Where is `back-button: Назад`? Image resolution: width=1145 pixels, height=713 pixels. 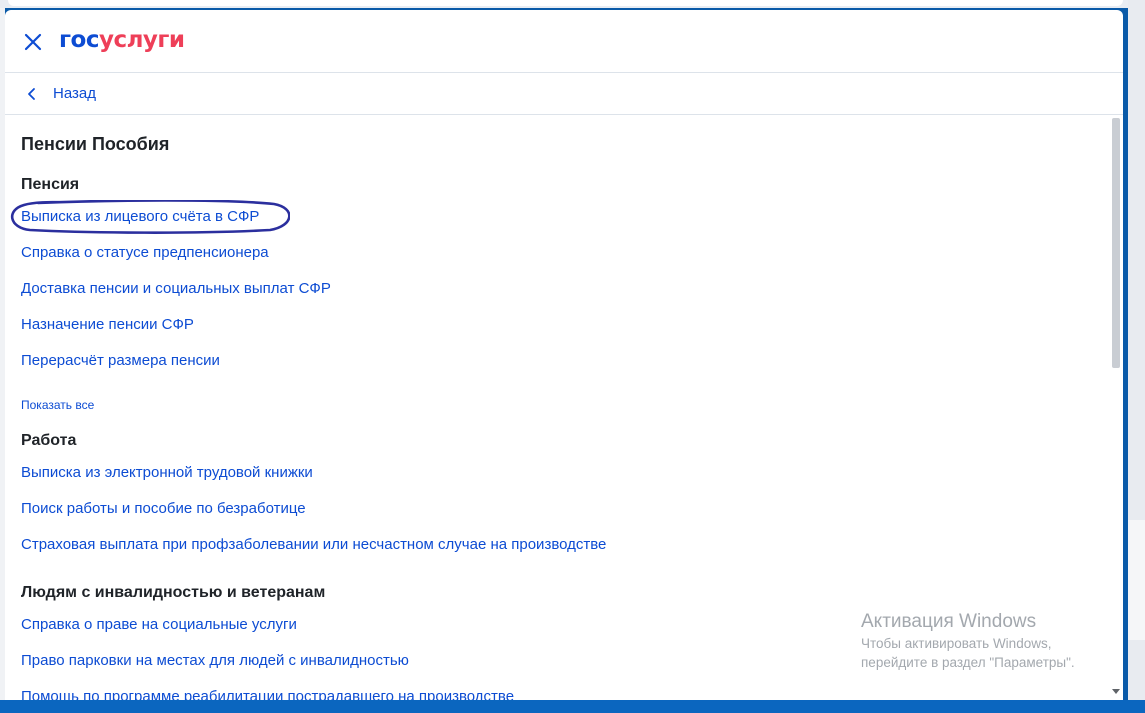 back-button: Назад is located at coordinates (60, 94).